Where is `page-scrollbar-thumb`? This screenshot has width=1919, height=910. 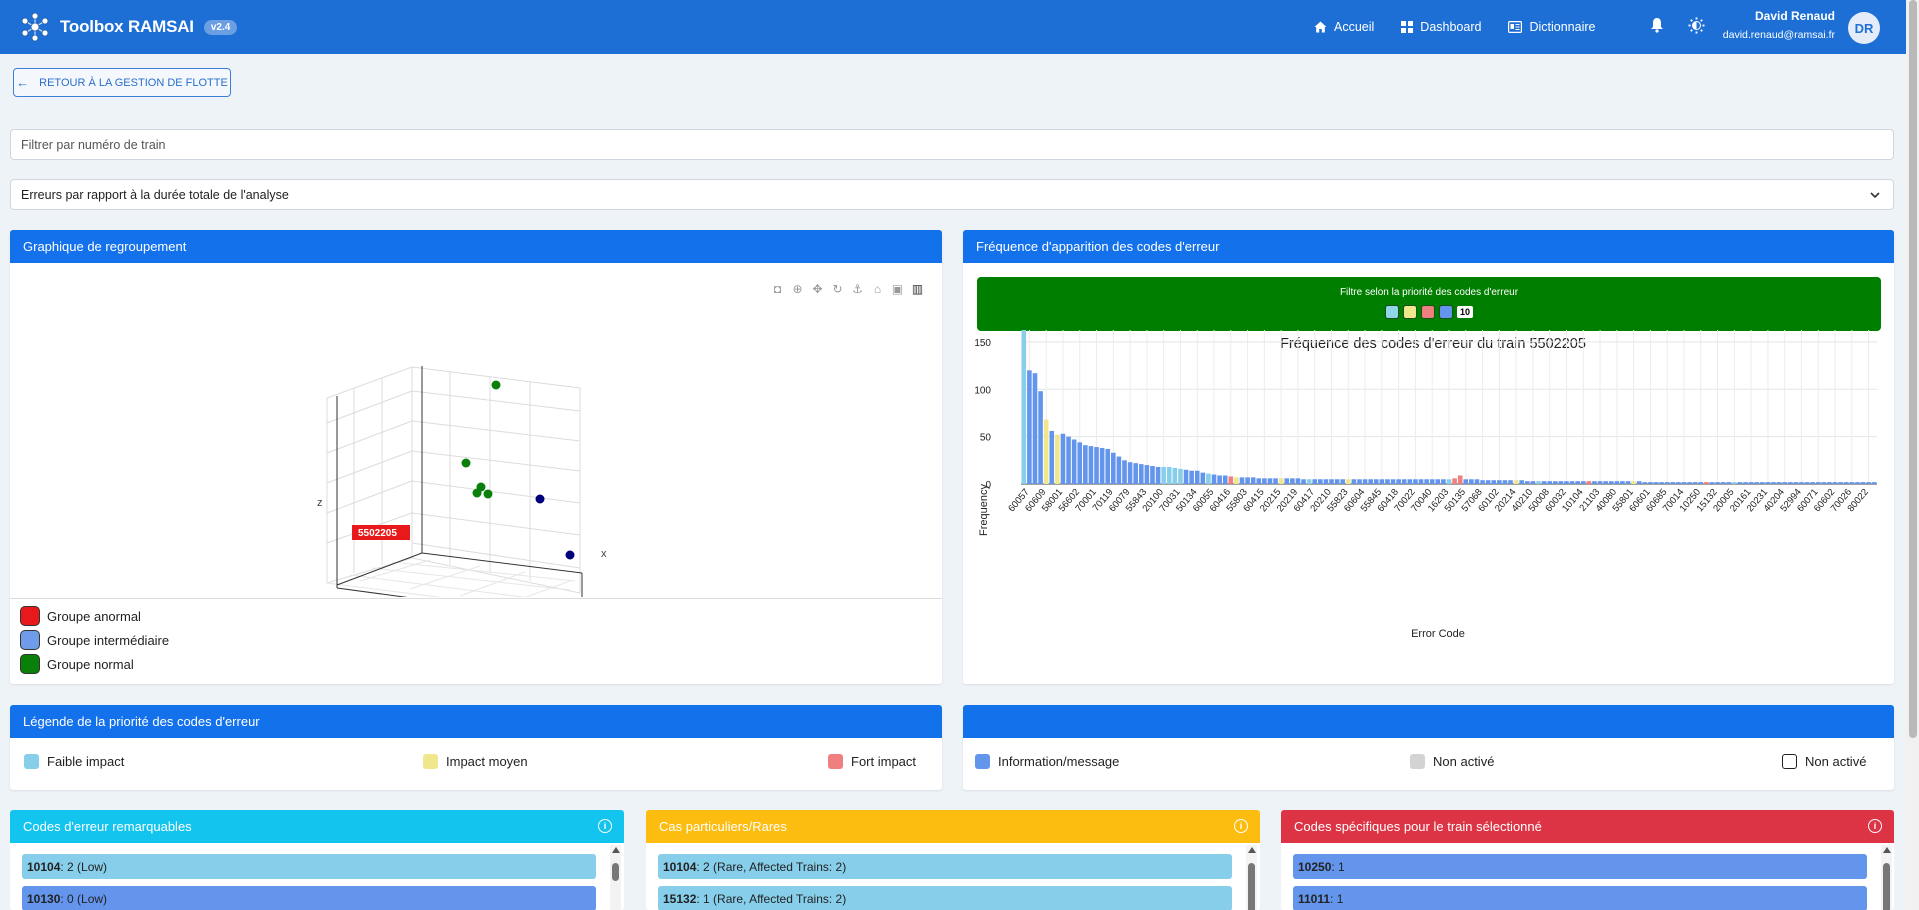 page-scrollbar-thumb is located at coordinates (1913, 369).